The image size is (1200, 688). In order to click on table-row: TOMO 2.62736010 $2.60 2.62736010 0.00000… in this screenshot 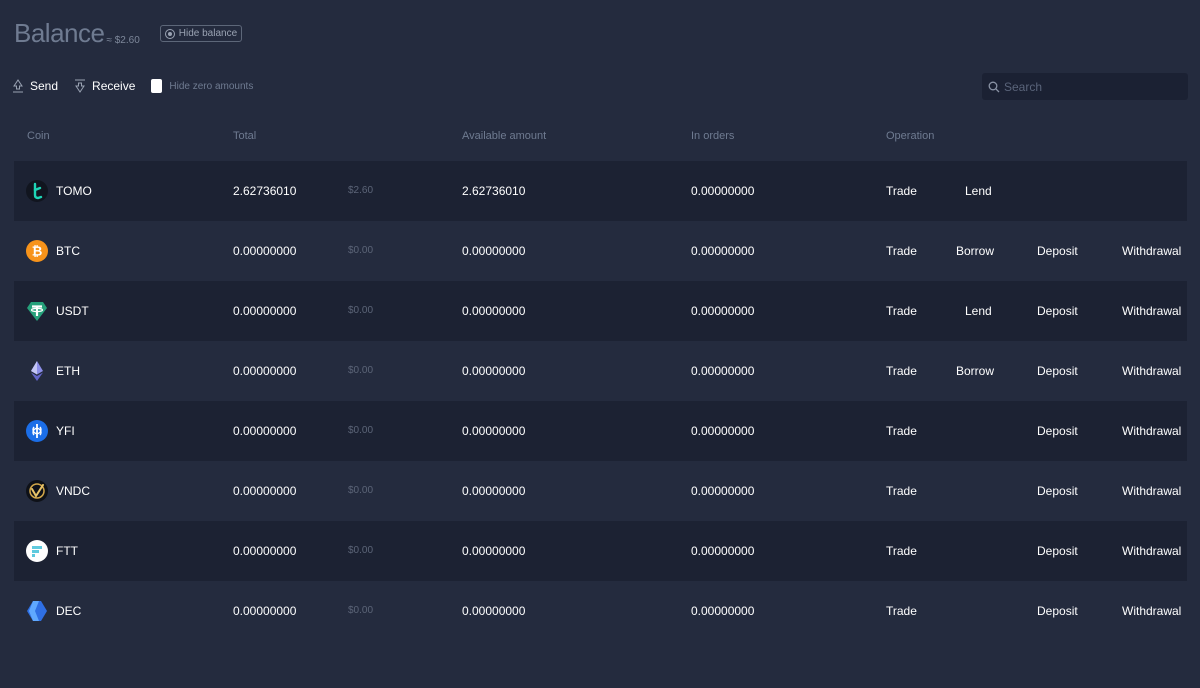, I will do `click(600, 191)`.